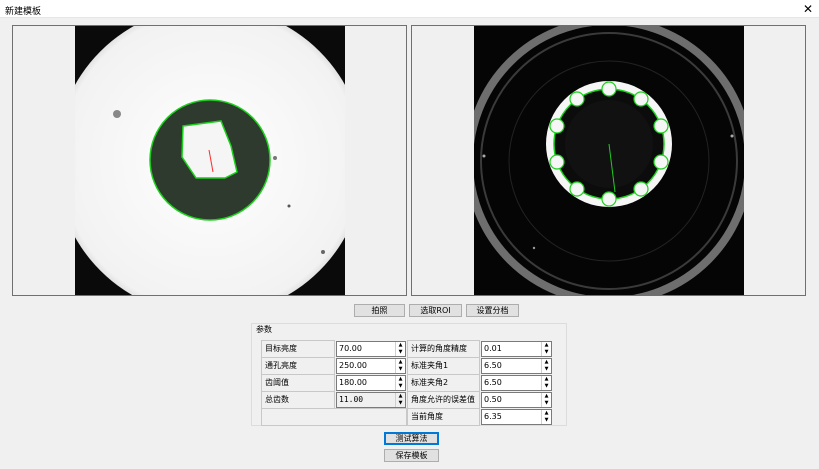  I want to click on label-cell-target-brightness: 目标亮度, so click(298, 349).